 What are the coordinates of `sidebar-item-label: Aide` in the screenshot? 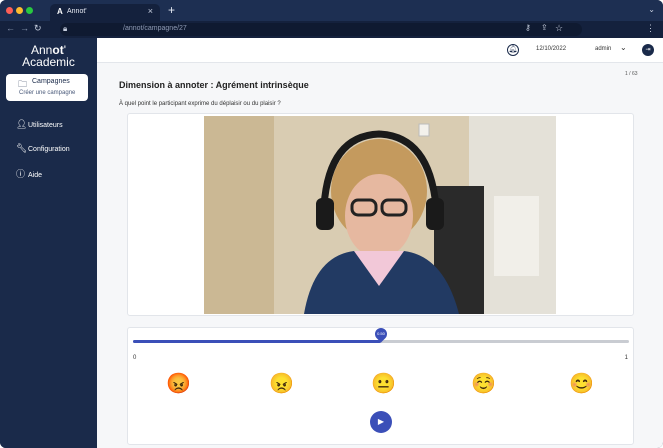 It's located at (35, 175).